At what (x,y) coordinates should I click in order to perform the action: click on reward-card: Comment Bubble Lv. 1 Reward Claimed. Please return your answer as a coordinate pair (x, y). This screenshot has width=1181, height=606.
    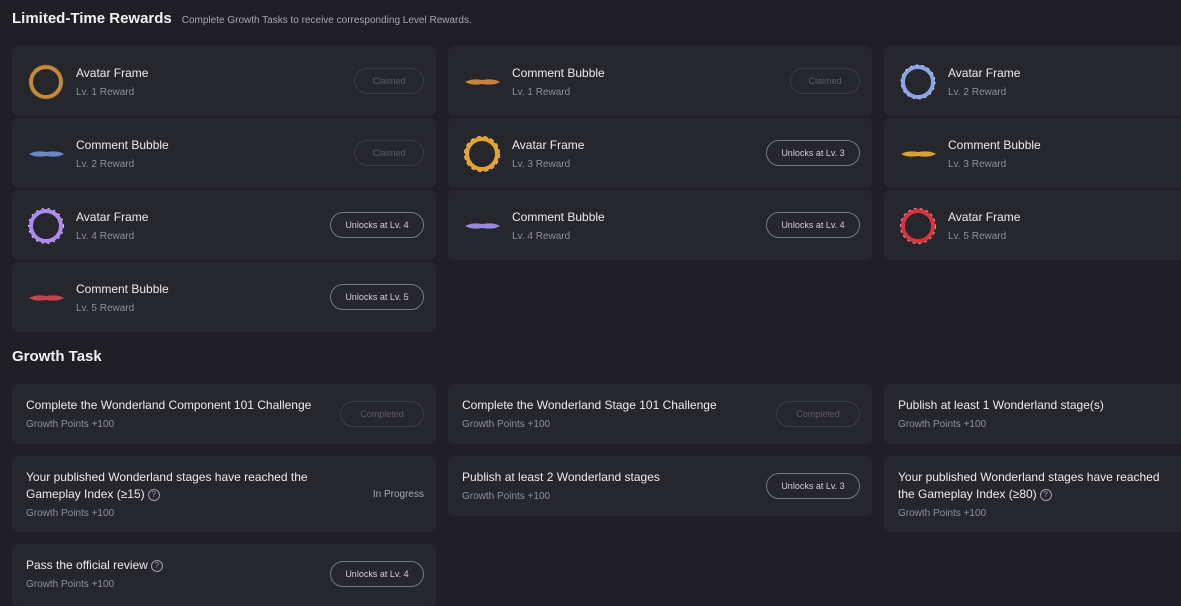
    Looking at the image, I should click on (660, 81).